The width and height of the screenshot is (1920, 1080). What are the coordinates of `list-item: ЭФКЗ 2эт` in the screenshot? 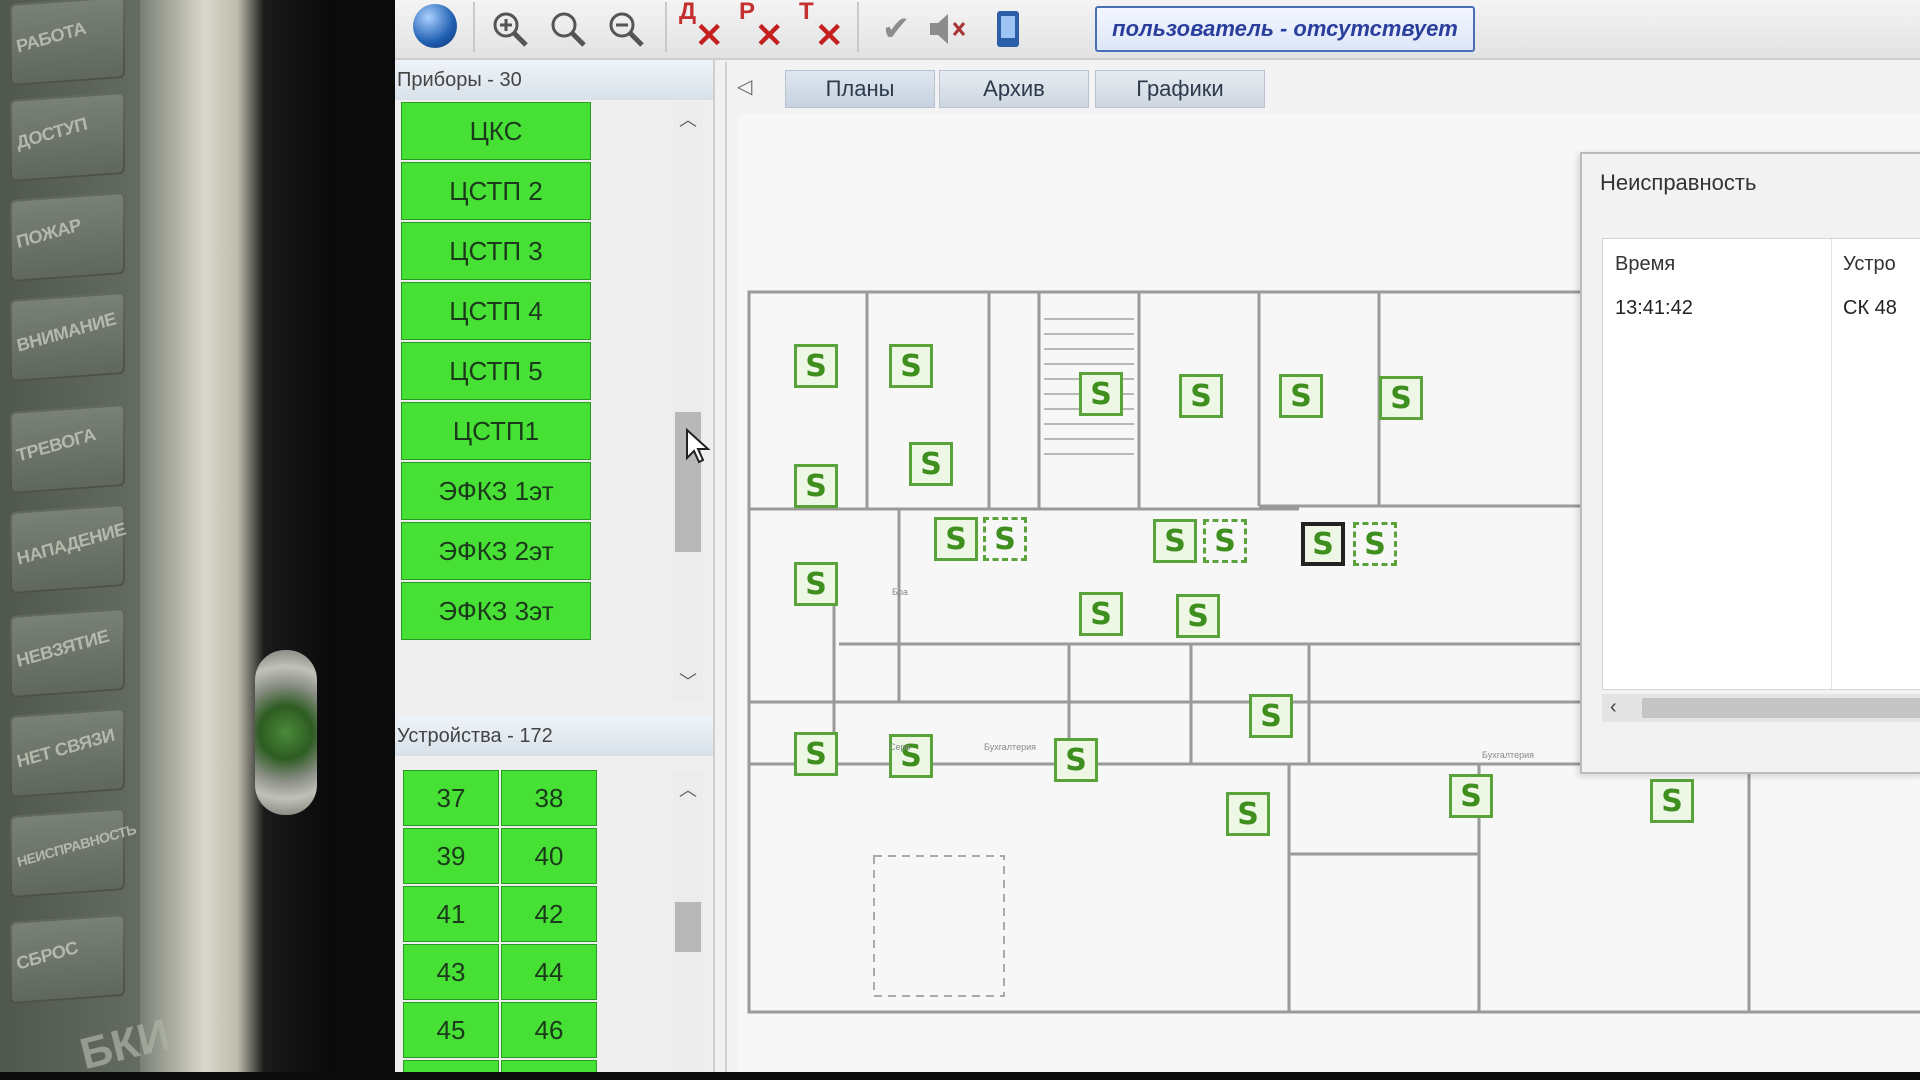 It's located at (496, 551).